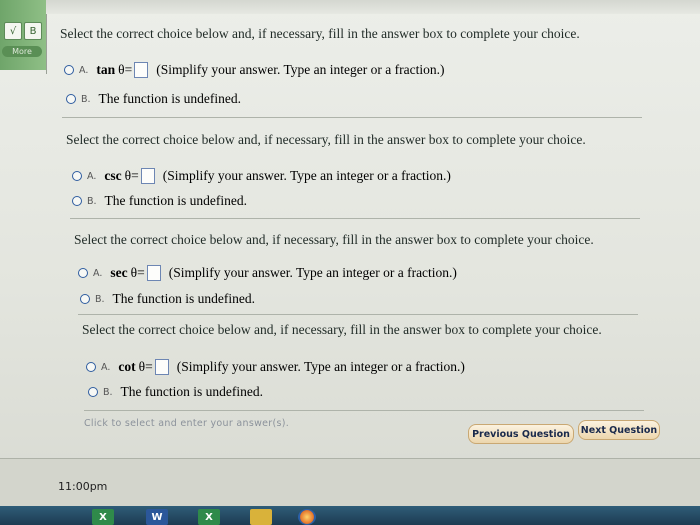 The image size is (700, 525). I want to click on folder-icon, so click(261, 517).